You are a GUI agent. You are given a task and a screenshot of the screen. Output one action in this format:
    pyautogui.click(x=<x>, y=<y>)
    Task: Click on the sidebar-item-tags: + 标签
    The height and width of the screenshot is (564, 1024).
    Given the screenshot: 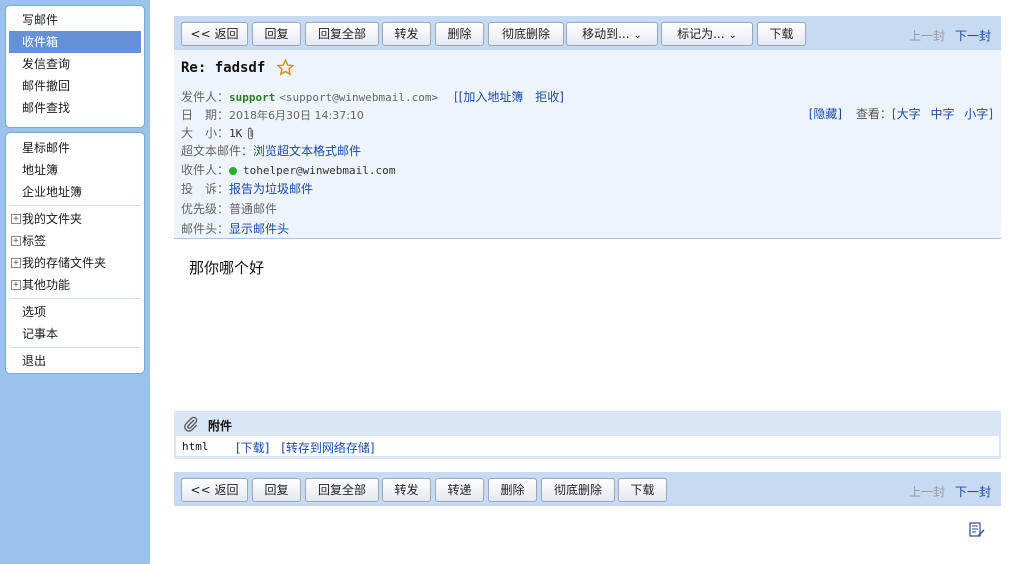 What is the action you would take?
    pyautogui.click(x=75, y=241)
    